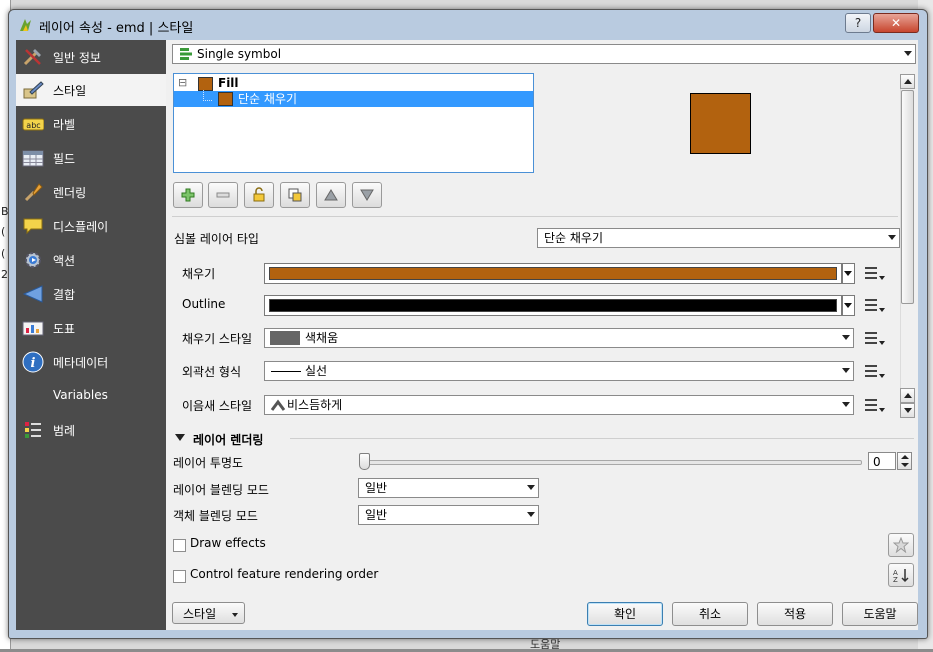 This screenshot has width=933, height=652. I want to click on tree-row-simple-fill: 단순 채우기, so click(353, 98).